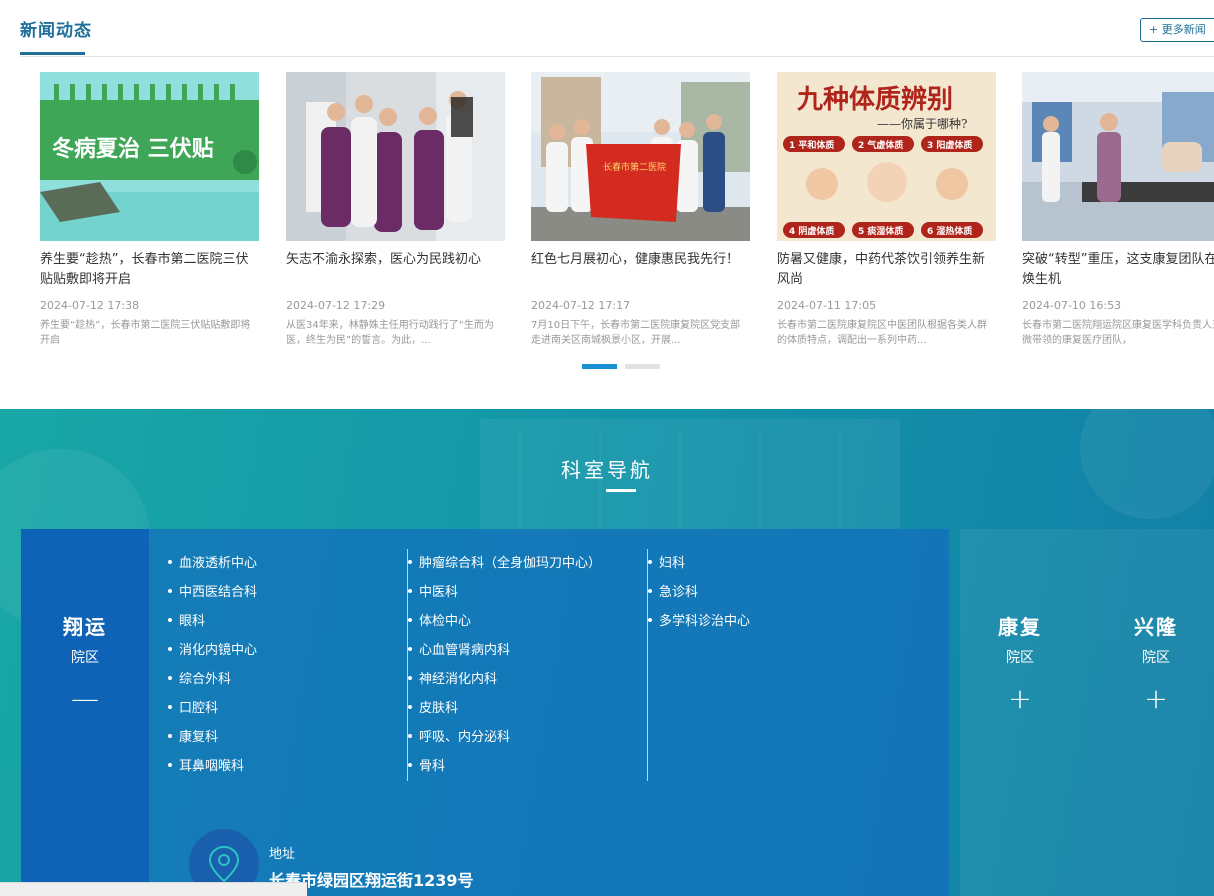 Image resolution: width=1214 pixels, height=896 pixels. I want to click on department-link: 耳鼻咽喉科, so click(287, 766).